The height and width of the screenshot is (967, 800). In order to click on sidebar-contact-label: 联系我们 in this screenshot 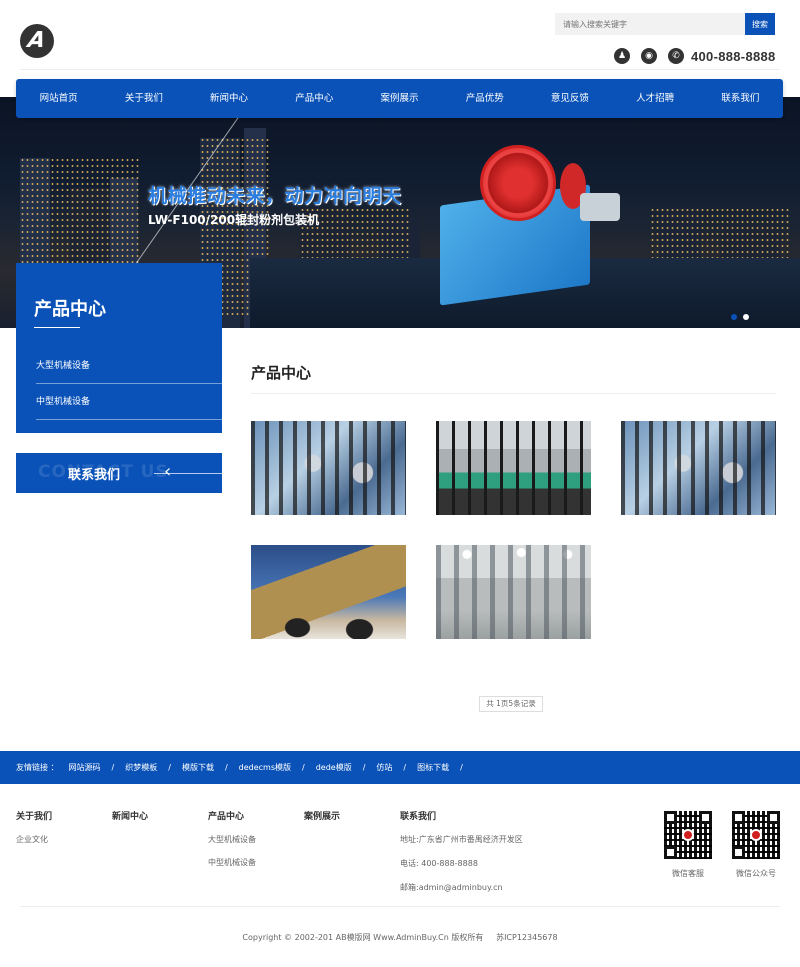, I will do `click(94, 473)`.